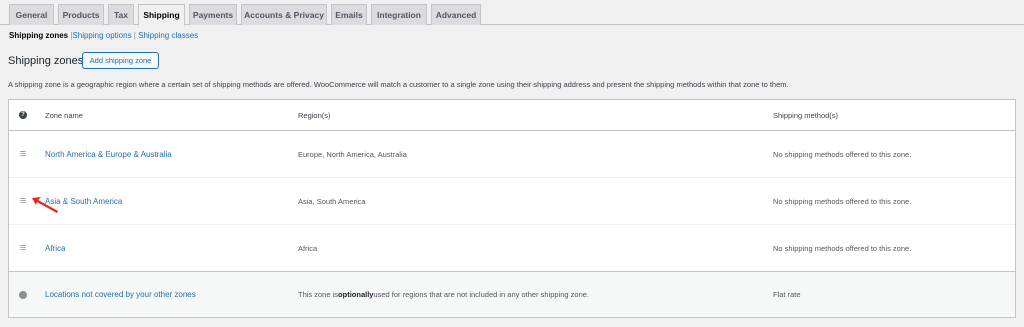 This screenshot has height=327, width=1024. Describe the element at coordinates (308, 248) in the screenshot. I see `zone-regions: Africa` at that location.